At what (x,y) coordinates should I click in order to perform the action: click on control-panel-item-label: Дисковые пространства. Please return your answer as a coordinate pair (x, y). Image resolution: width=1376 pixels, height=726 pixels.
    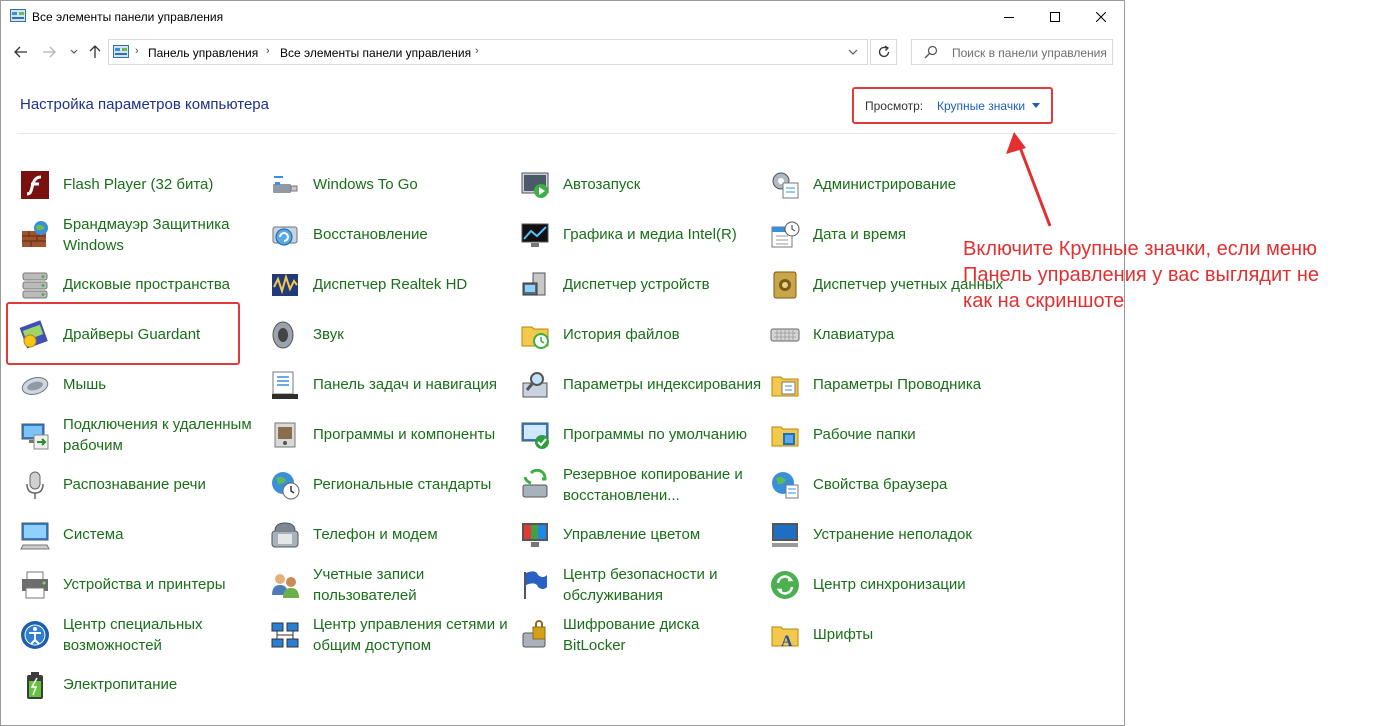
    Looking at the image, I should click on (163, 284).